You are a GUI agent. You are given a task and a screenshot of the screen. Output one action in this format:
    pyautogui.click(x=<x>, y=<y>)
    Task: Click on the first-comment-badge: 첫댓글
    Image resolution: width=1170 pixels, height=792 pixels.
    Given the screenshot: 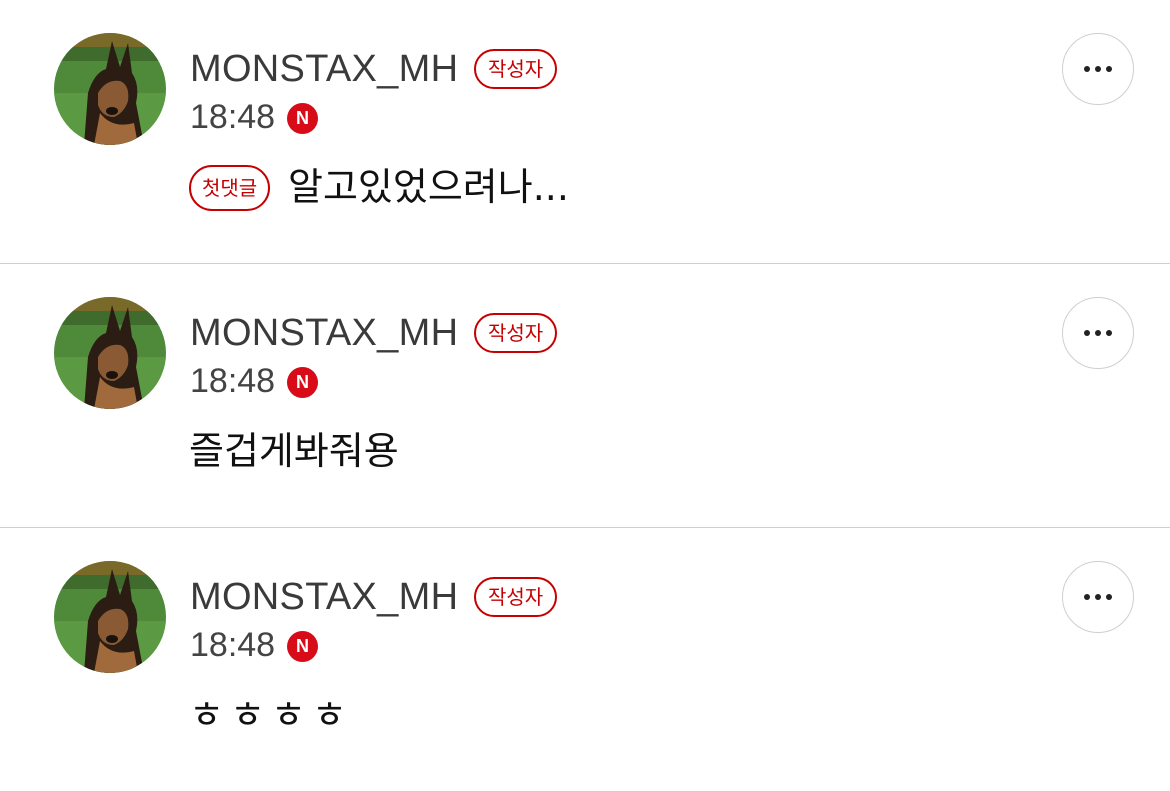 What is the action you would take?
    pyautogui.click(x=230, y=188)
    